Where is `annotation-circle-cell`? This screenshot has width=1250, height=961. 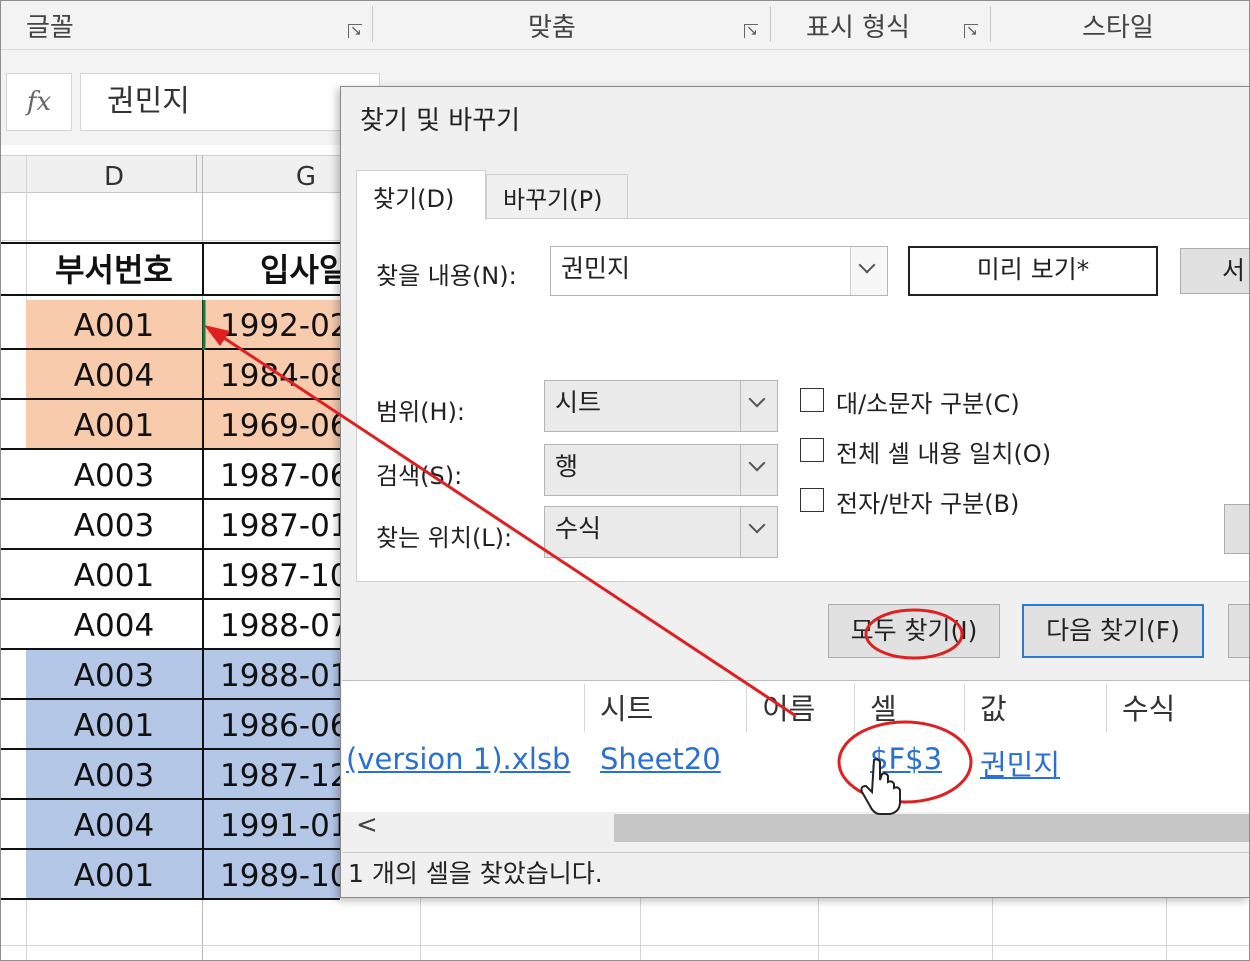
annotation-circle-cell is located at coordinates (905, 762).